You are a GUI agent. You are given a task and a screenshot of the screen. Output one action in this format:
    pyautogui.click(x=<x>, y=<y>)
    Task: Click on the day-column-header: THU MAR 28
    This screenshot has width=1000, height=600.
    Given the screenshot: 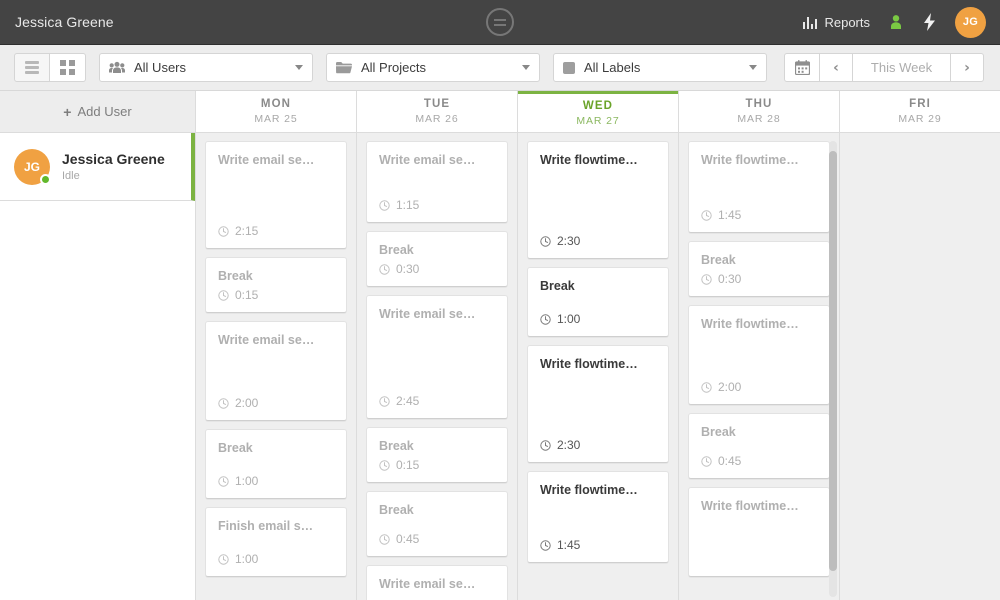 What is the action you would take?
    pyautogui.click(x=759, y=112)
    